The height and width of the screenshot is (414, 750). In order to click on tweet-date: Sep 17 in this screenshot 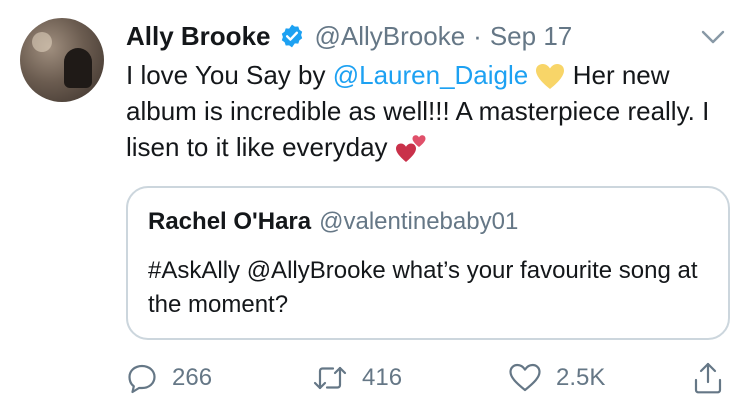, I will do `click(531, 36)`.